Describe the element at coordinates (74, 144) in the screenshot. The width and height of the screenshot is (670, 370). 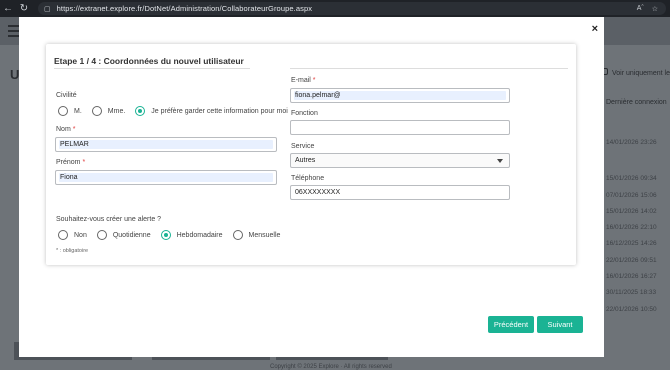
I see `nom-value: PELMAR` at that location.